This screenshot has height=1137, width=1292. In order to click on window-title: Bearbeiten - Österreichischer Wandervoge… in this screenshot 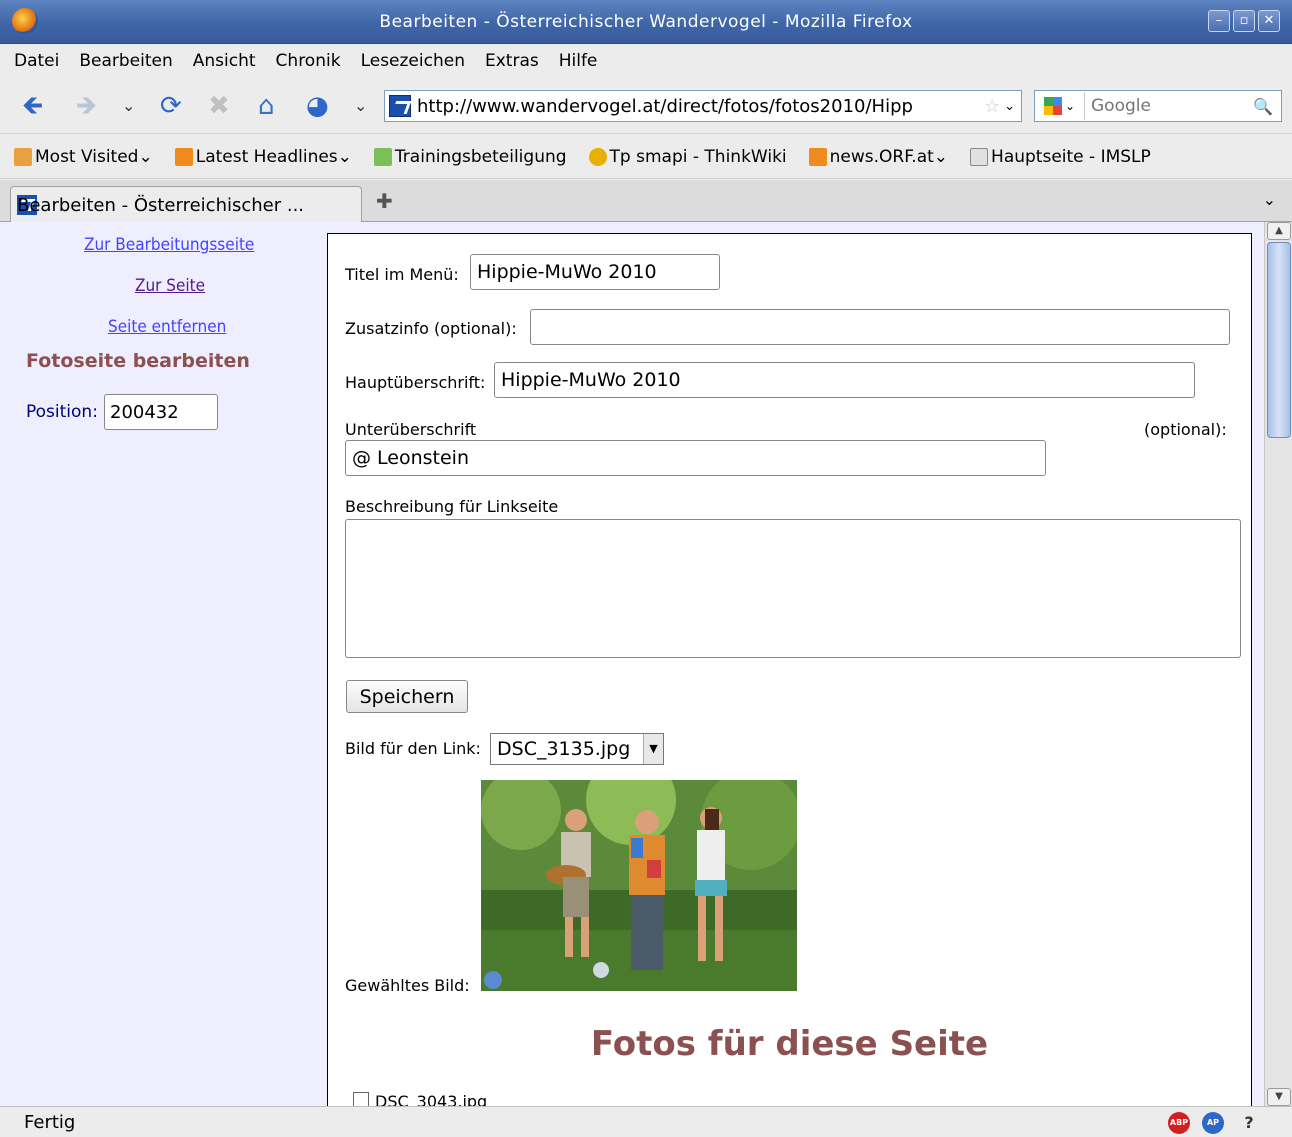, I will do `click(646, 22)`.